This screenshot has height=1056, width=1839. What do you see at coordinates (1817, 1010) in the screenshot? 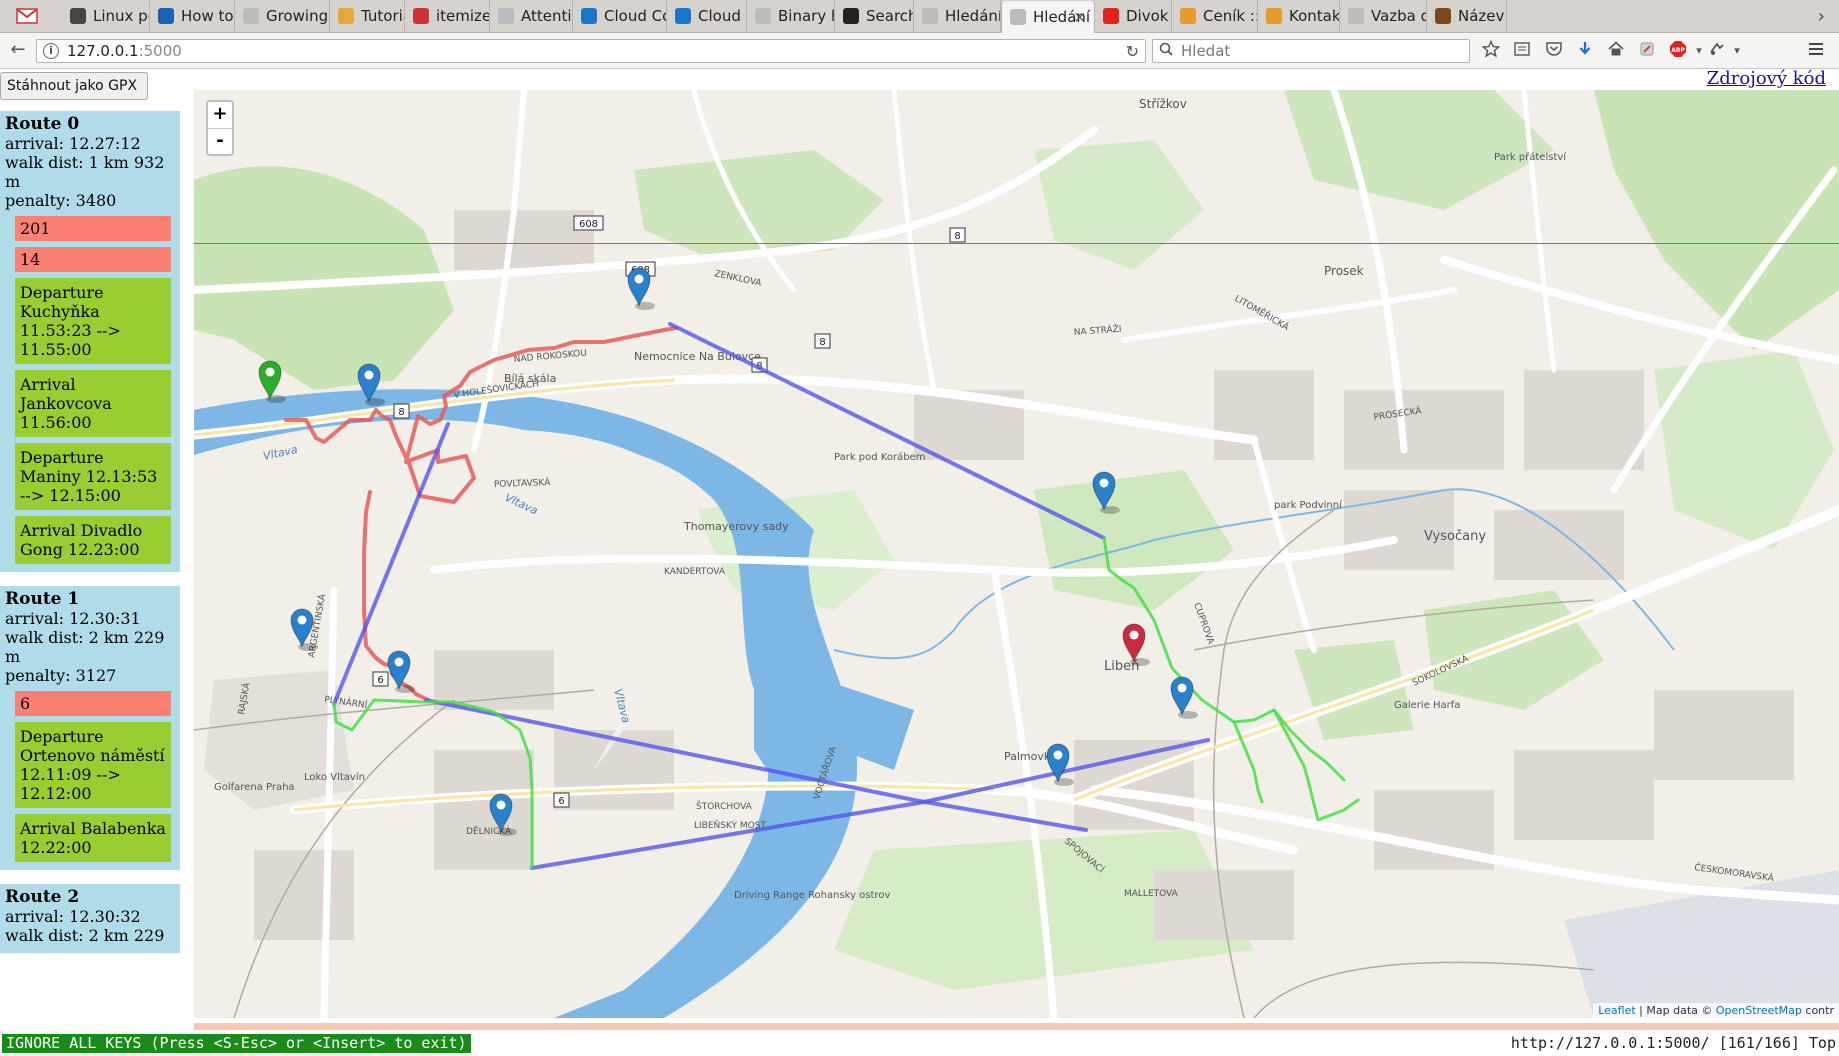
I see `attribution-tail: contr` at bounding box center [1817, 1010].